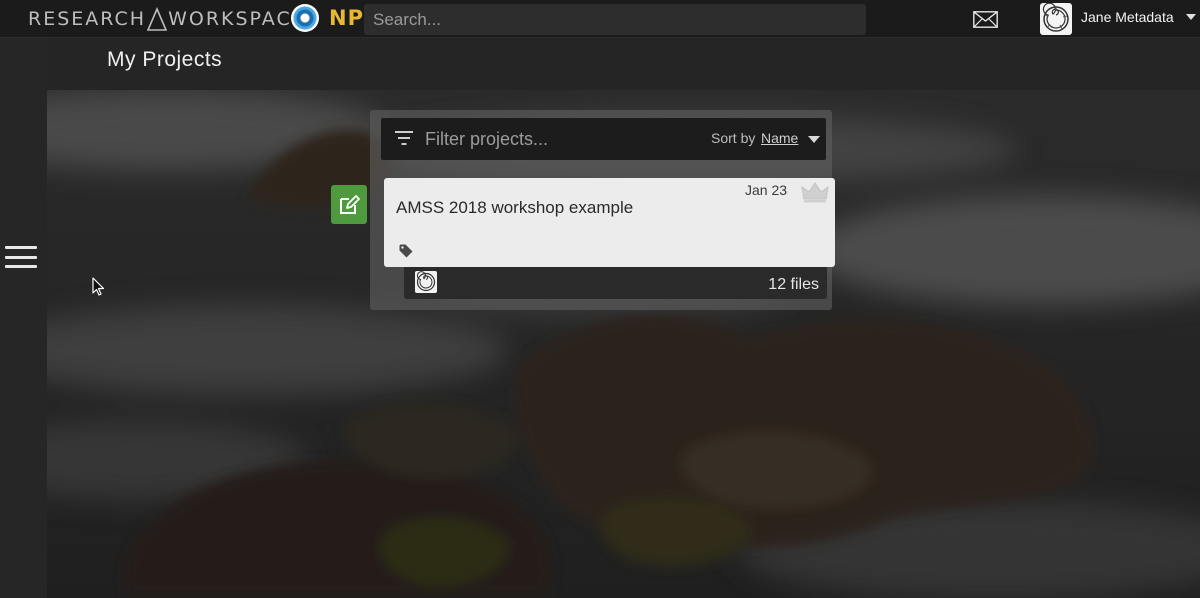 This screenshot has width=1200, height=598. Describe the element at coordinates (237, 19) in the screenshot. I see `logo-text-workspace: WORKSPACE` at that location.